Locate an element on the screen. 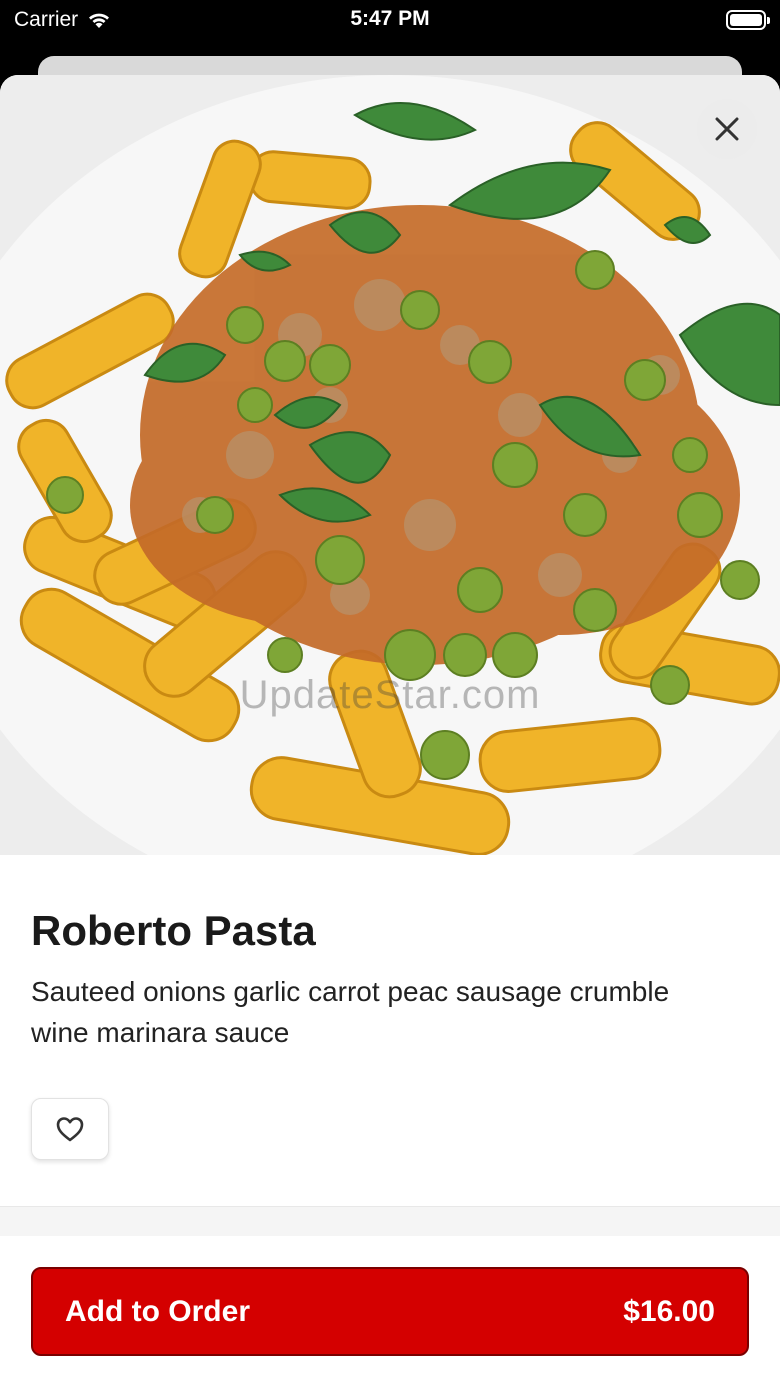 This screenshot has width=780, height=1387. heart-outline-icon is located at coordinates (70, 1129).